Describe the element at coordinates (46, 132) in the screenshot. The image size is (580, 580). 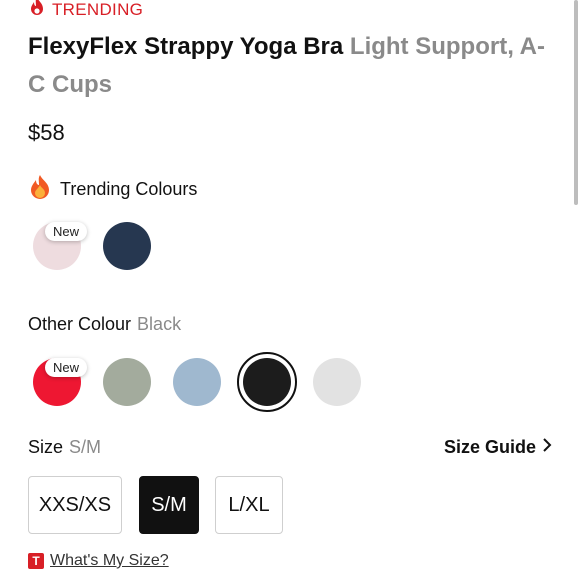
I see `product-price: $58` at that location.